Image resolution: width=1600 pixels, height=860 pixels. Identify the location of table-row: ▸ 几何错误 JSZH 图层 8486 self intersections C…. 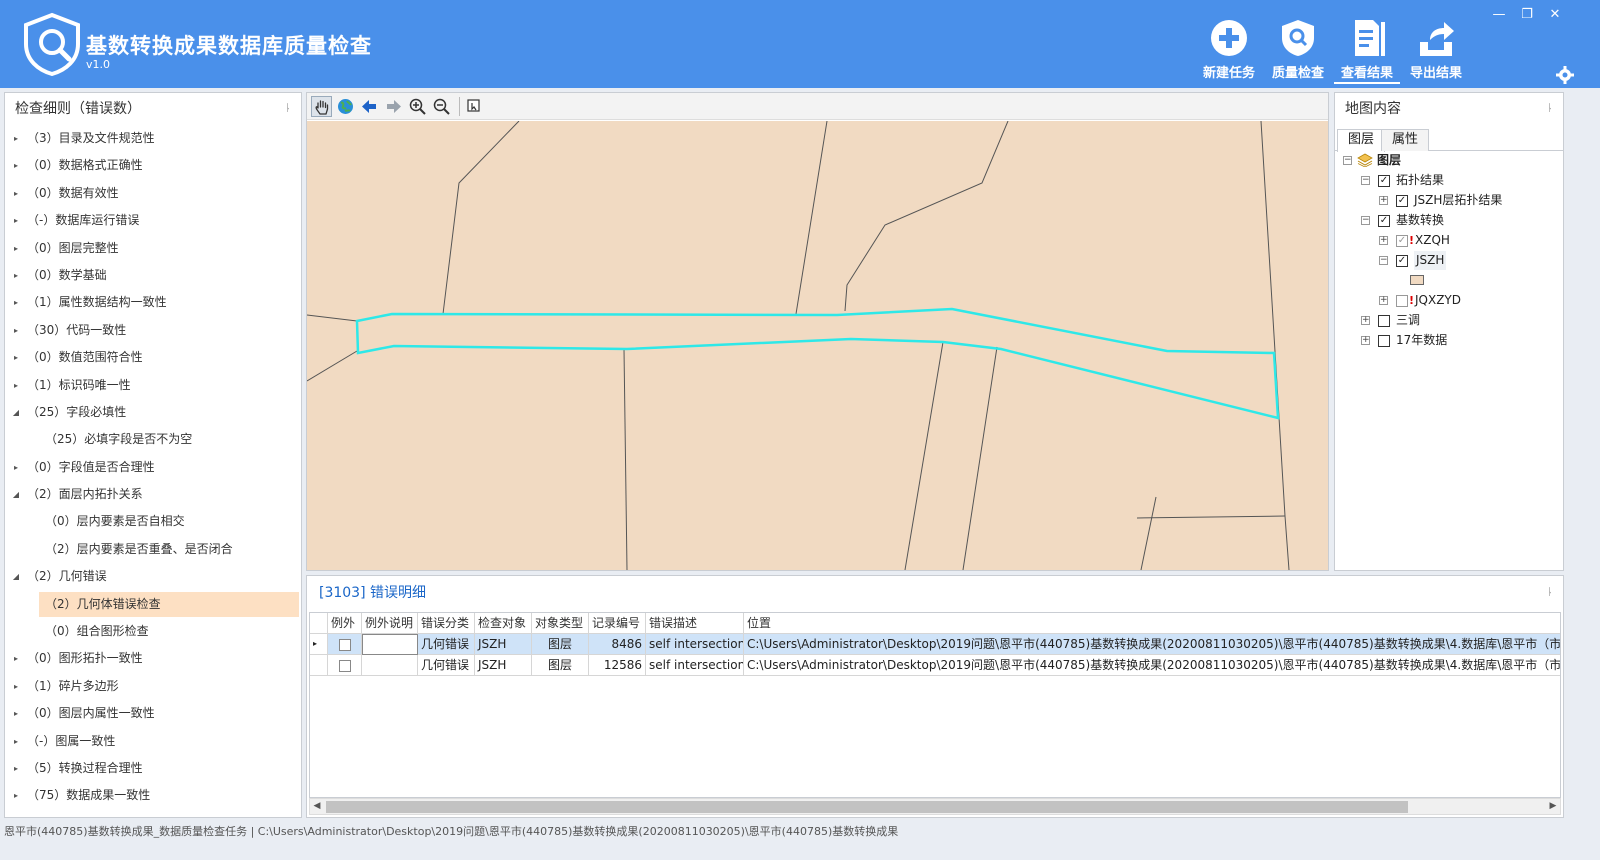
(935, 644).